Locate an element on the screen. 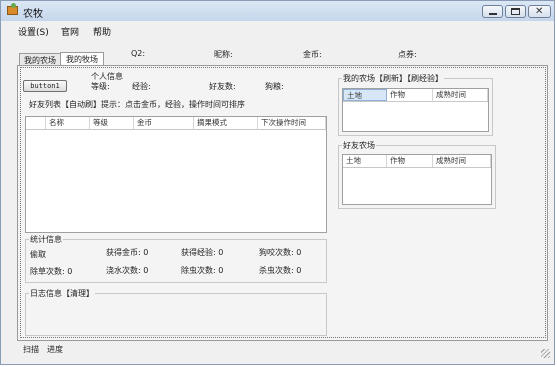 The height and width of the screenshot is (367, 557). tab-my-ranch: 我的牧场 is located at coordinates (82, 59).